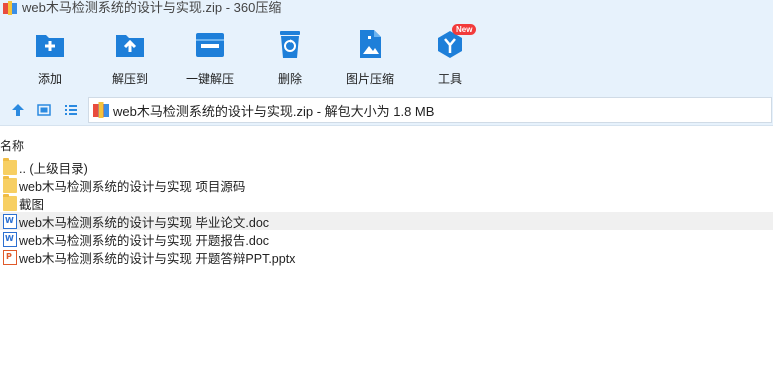  I want to click on address-bar: web木马检测系统的设计与实现.zip - 解包大小为 1.8 MB, so click(386, 111).